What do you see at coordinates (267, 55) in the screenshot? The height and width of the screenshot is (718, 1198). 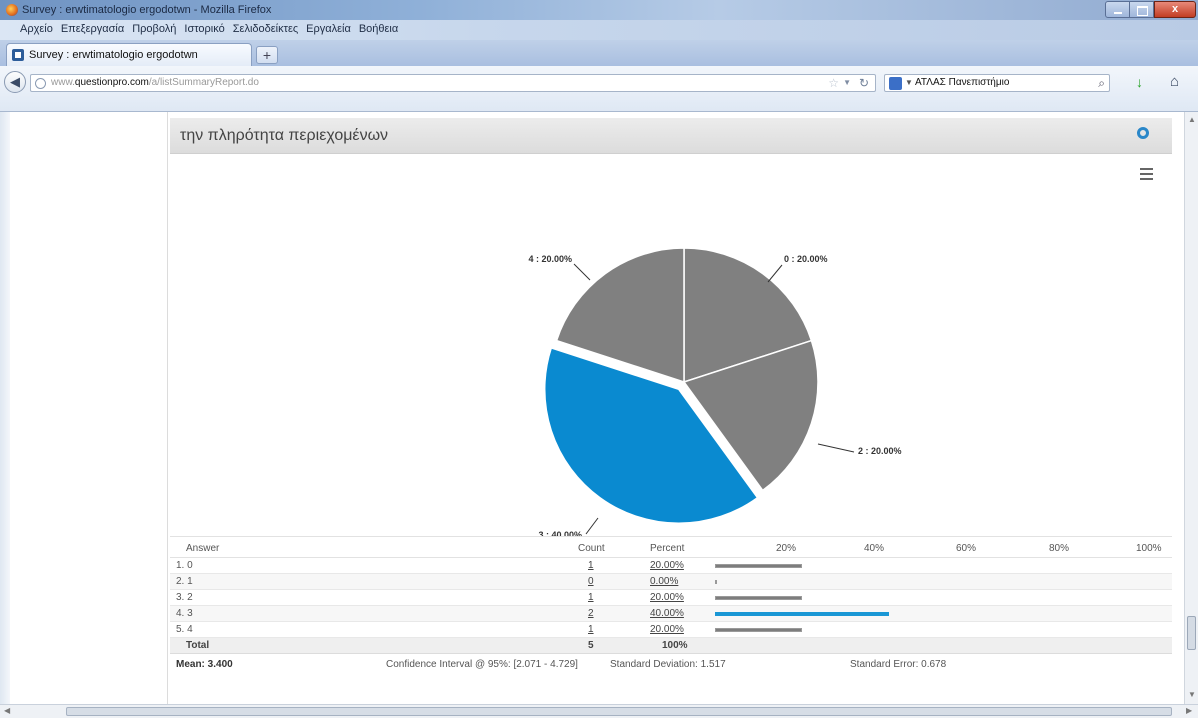 I see `new-tab-button: +` at bounding box center [267, 55].